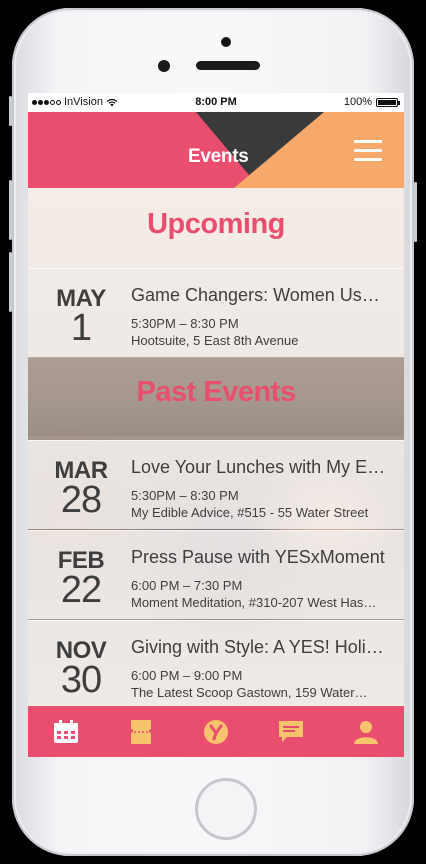 This screenshot has width=426, height=864. I want to click on event-day: 28, so click(81, 500).